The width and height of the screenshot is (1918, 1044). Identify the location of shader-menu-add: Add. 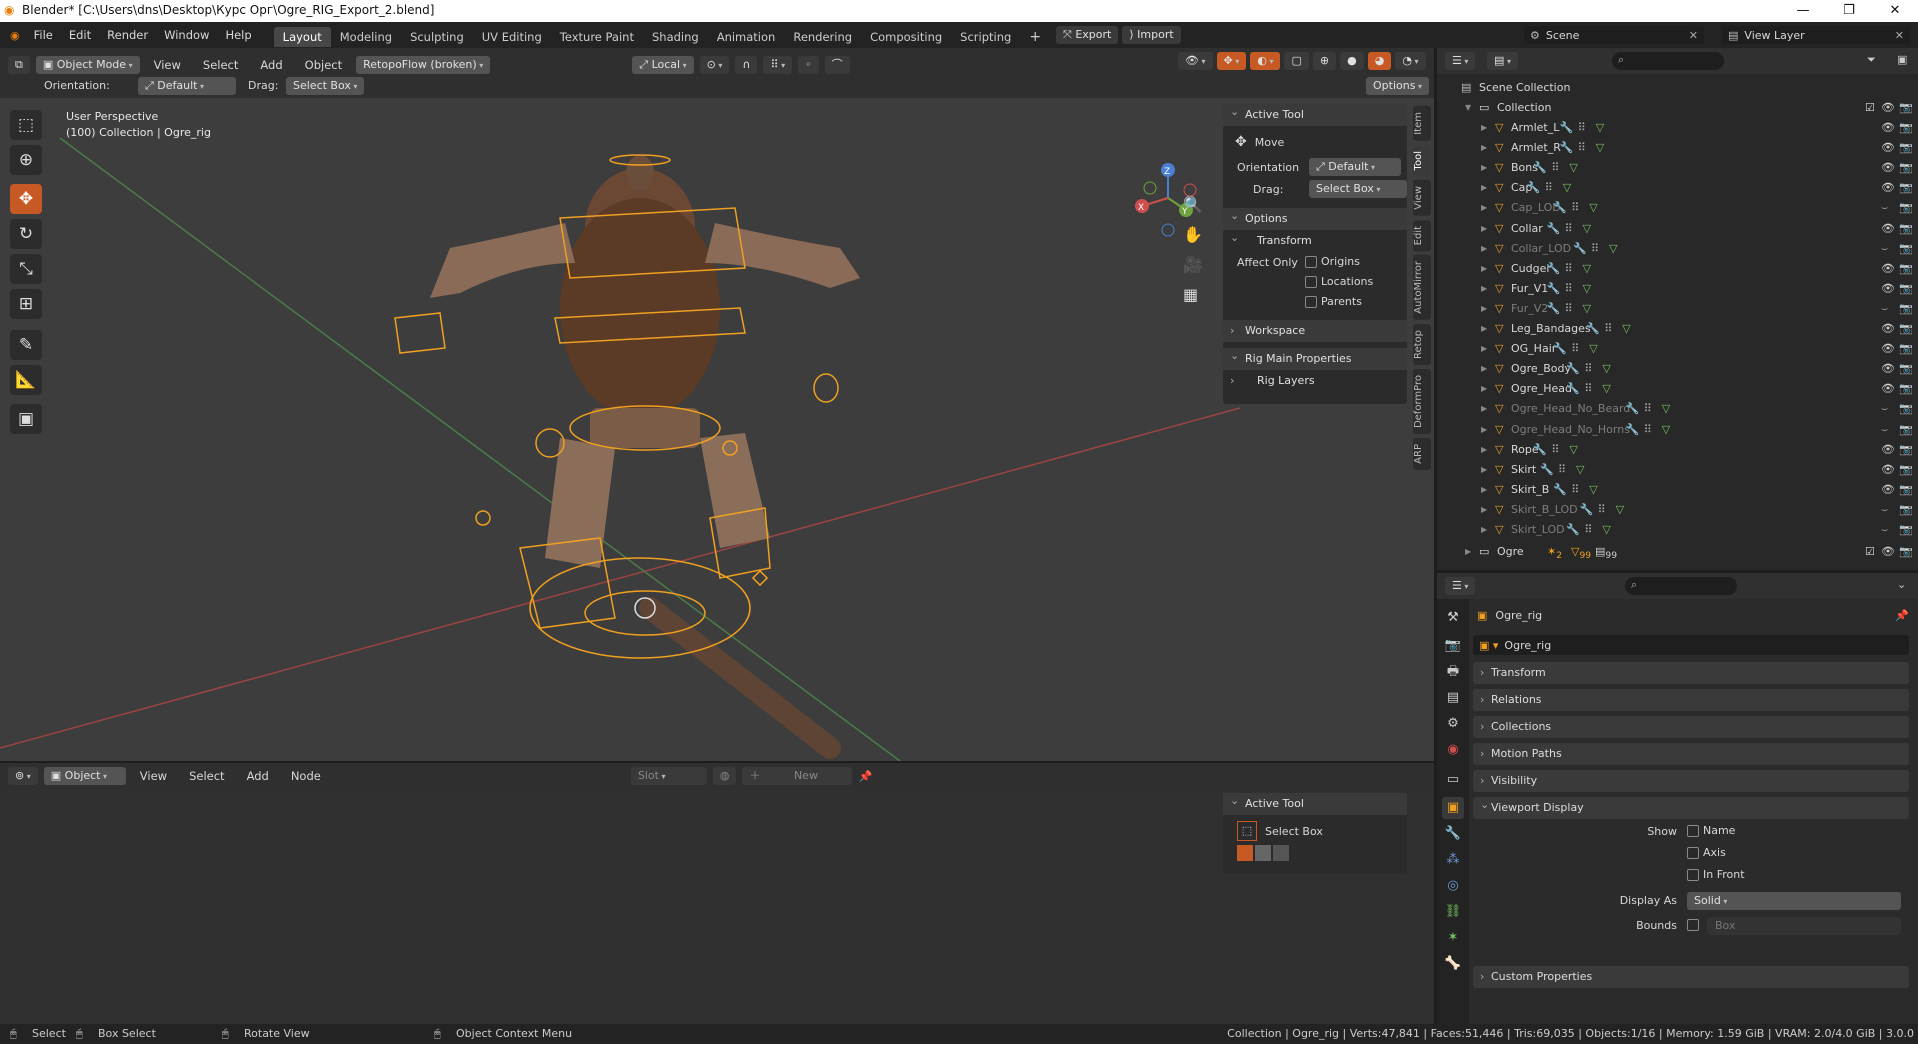
(258, 776).